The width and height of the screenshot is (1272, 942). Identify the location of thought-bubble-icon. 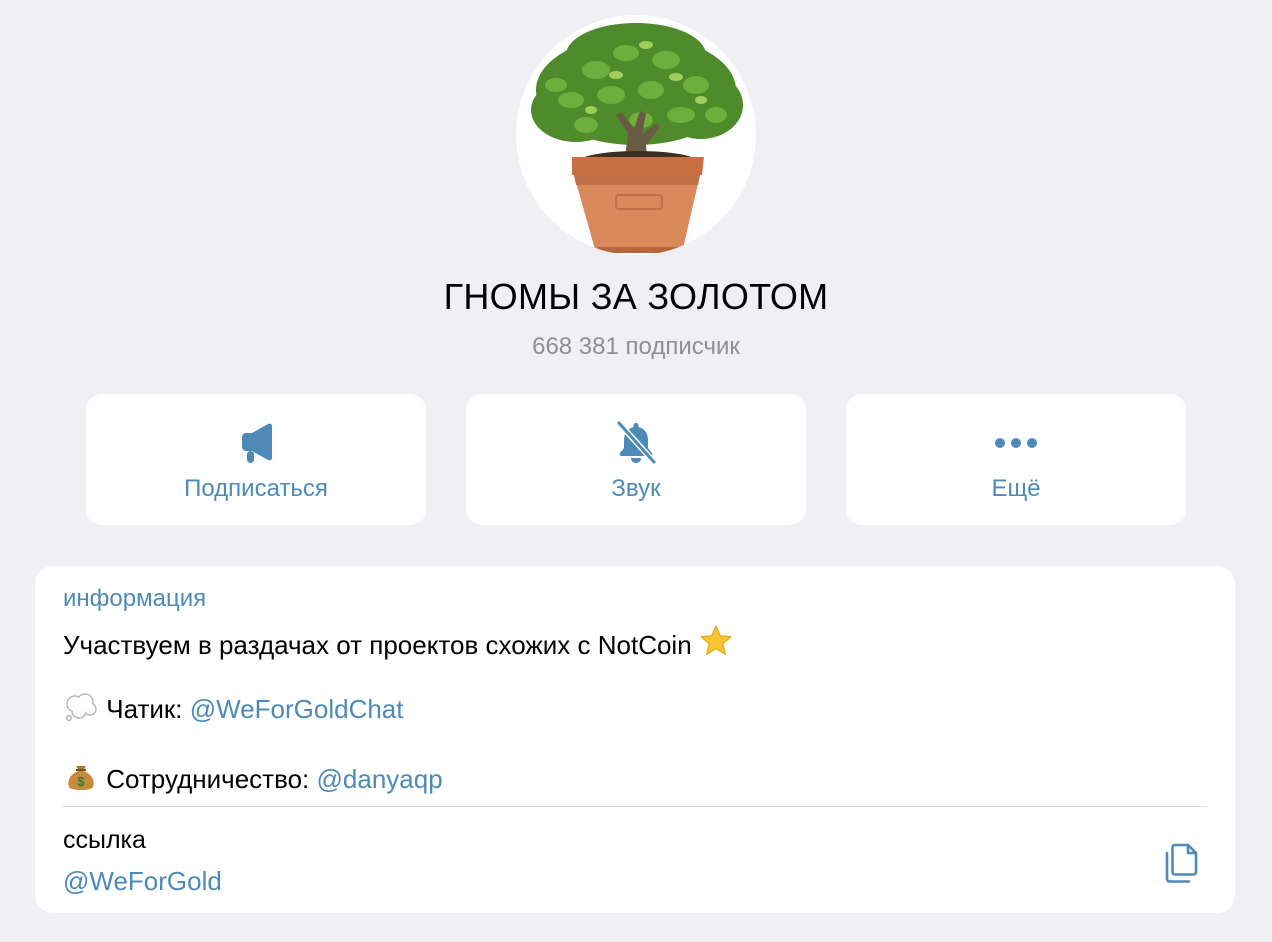
(81, 707).